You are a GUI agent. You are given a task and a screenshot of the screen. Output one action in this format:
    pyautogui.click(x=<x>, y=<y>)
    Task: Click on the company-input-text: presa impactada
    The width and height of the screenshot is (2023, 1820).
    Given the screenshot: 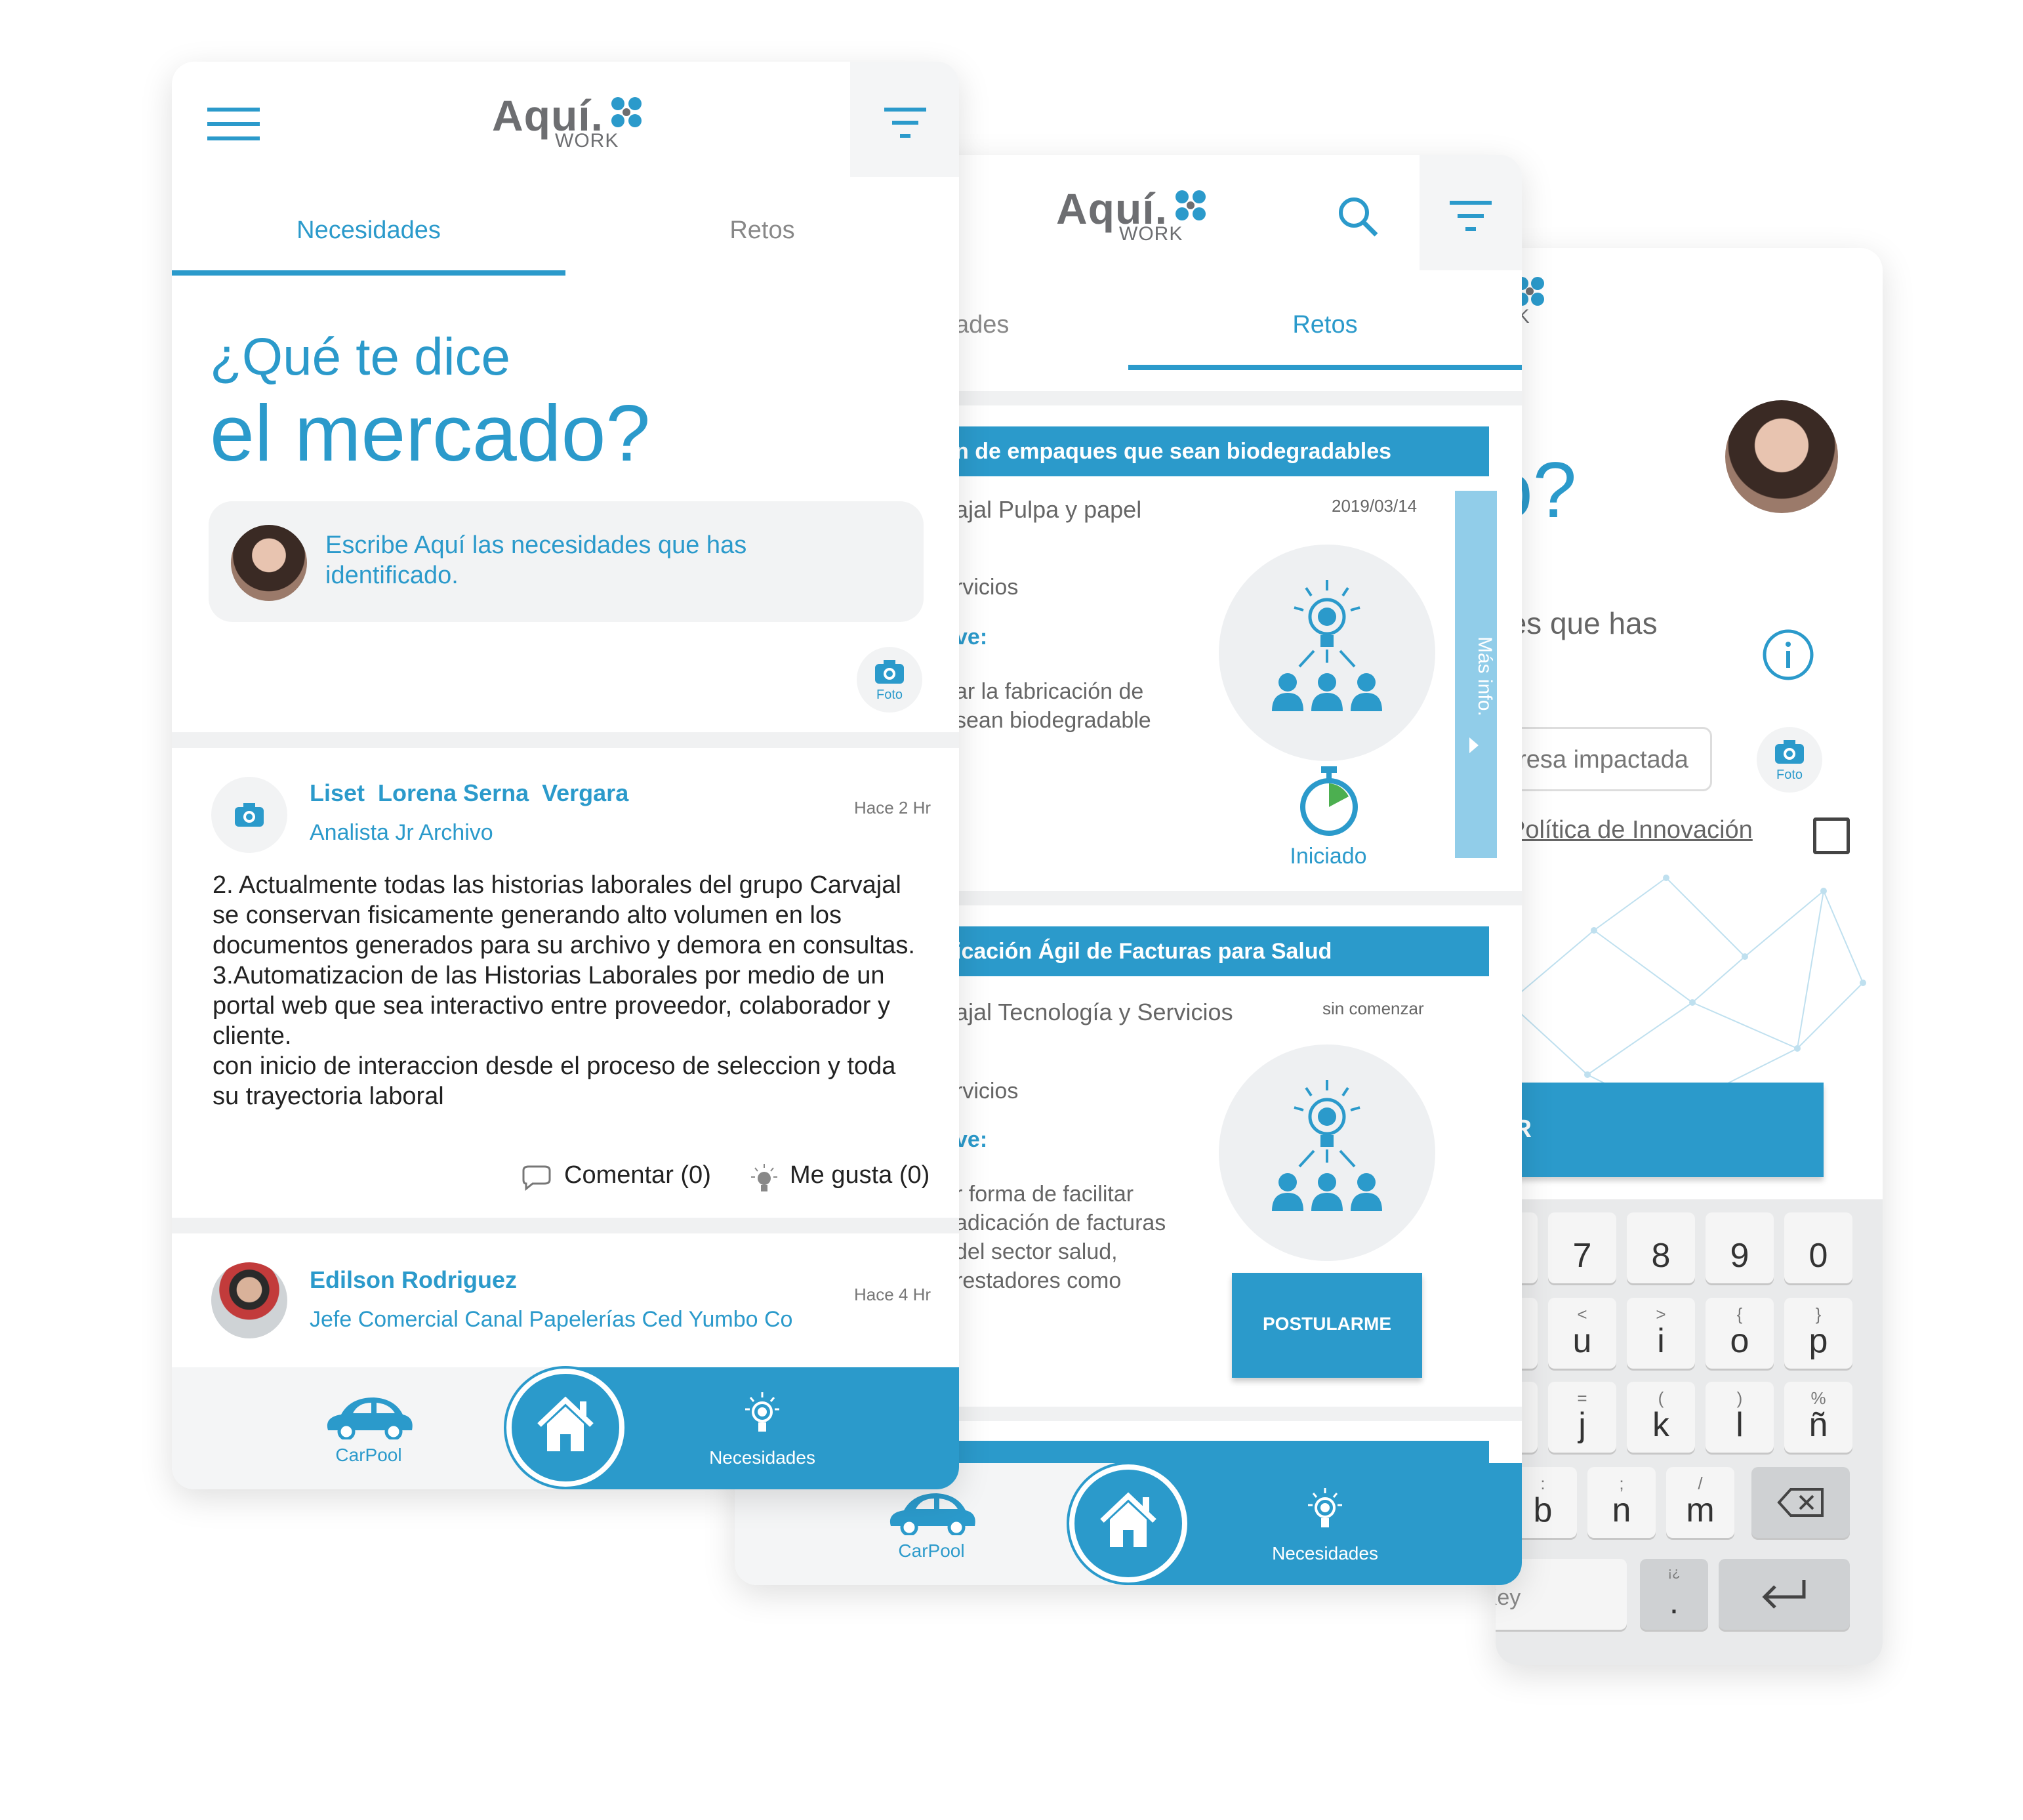 What is the action you would take?
    pyautogui.click(x=1596, y=760)
    